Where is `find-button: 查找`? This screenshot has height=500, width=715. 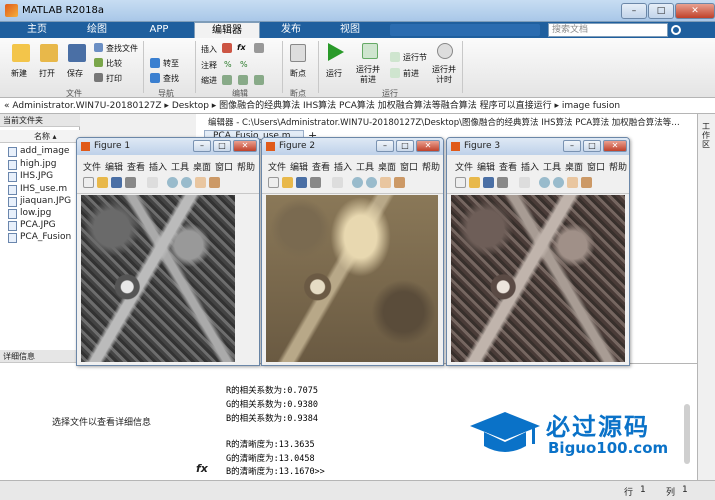 find-button: 查找 is located at coordinates (171, 78).